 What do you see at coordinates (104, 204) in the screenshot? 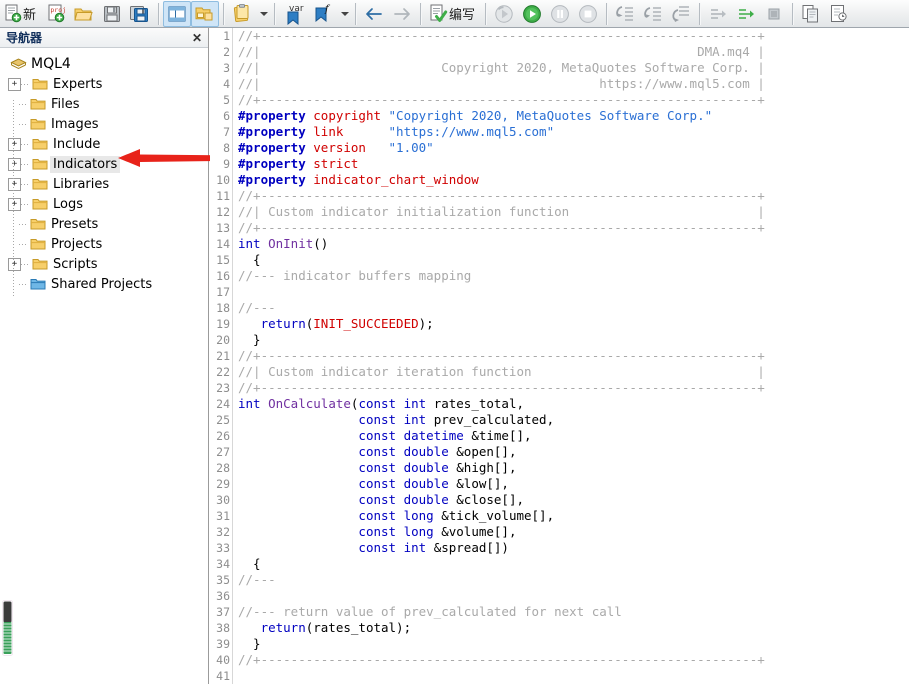
I see `sidebar-item-logs: + Logs` at bounding box center [104, 204].